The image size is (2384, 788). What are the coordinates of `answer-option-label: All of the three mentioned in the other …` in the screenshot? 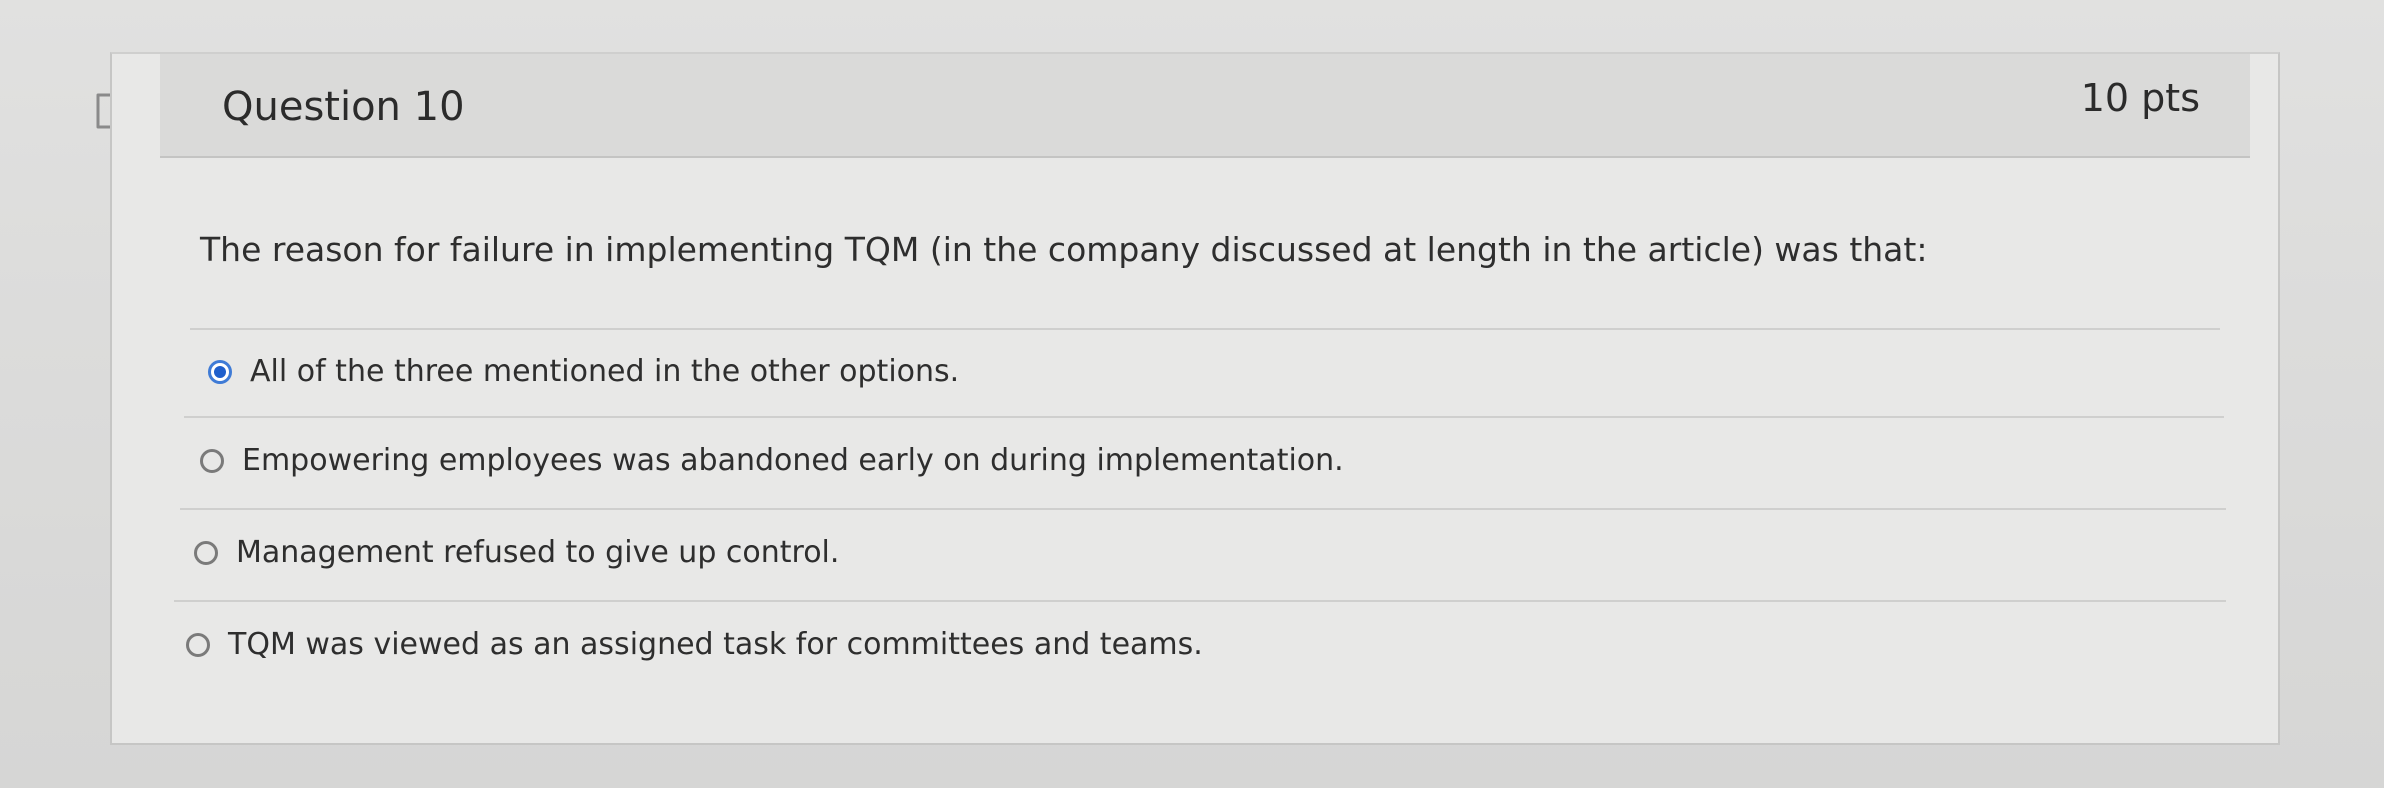 It's located at (605, 371).